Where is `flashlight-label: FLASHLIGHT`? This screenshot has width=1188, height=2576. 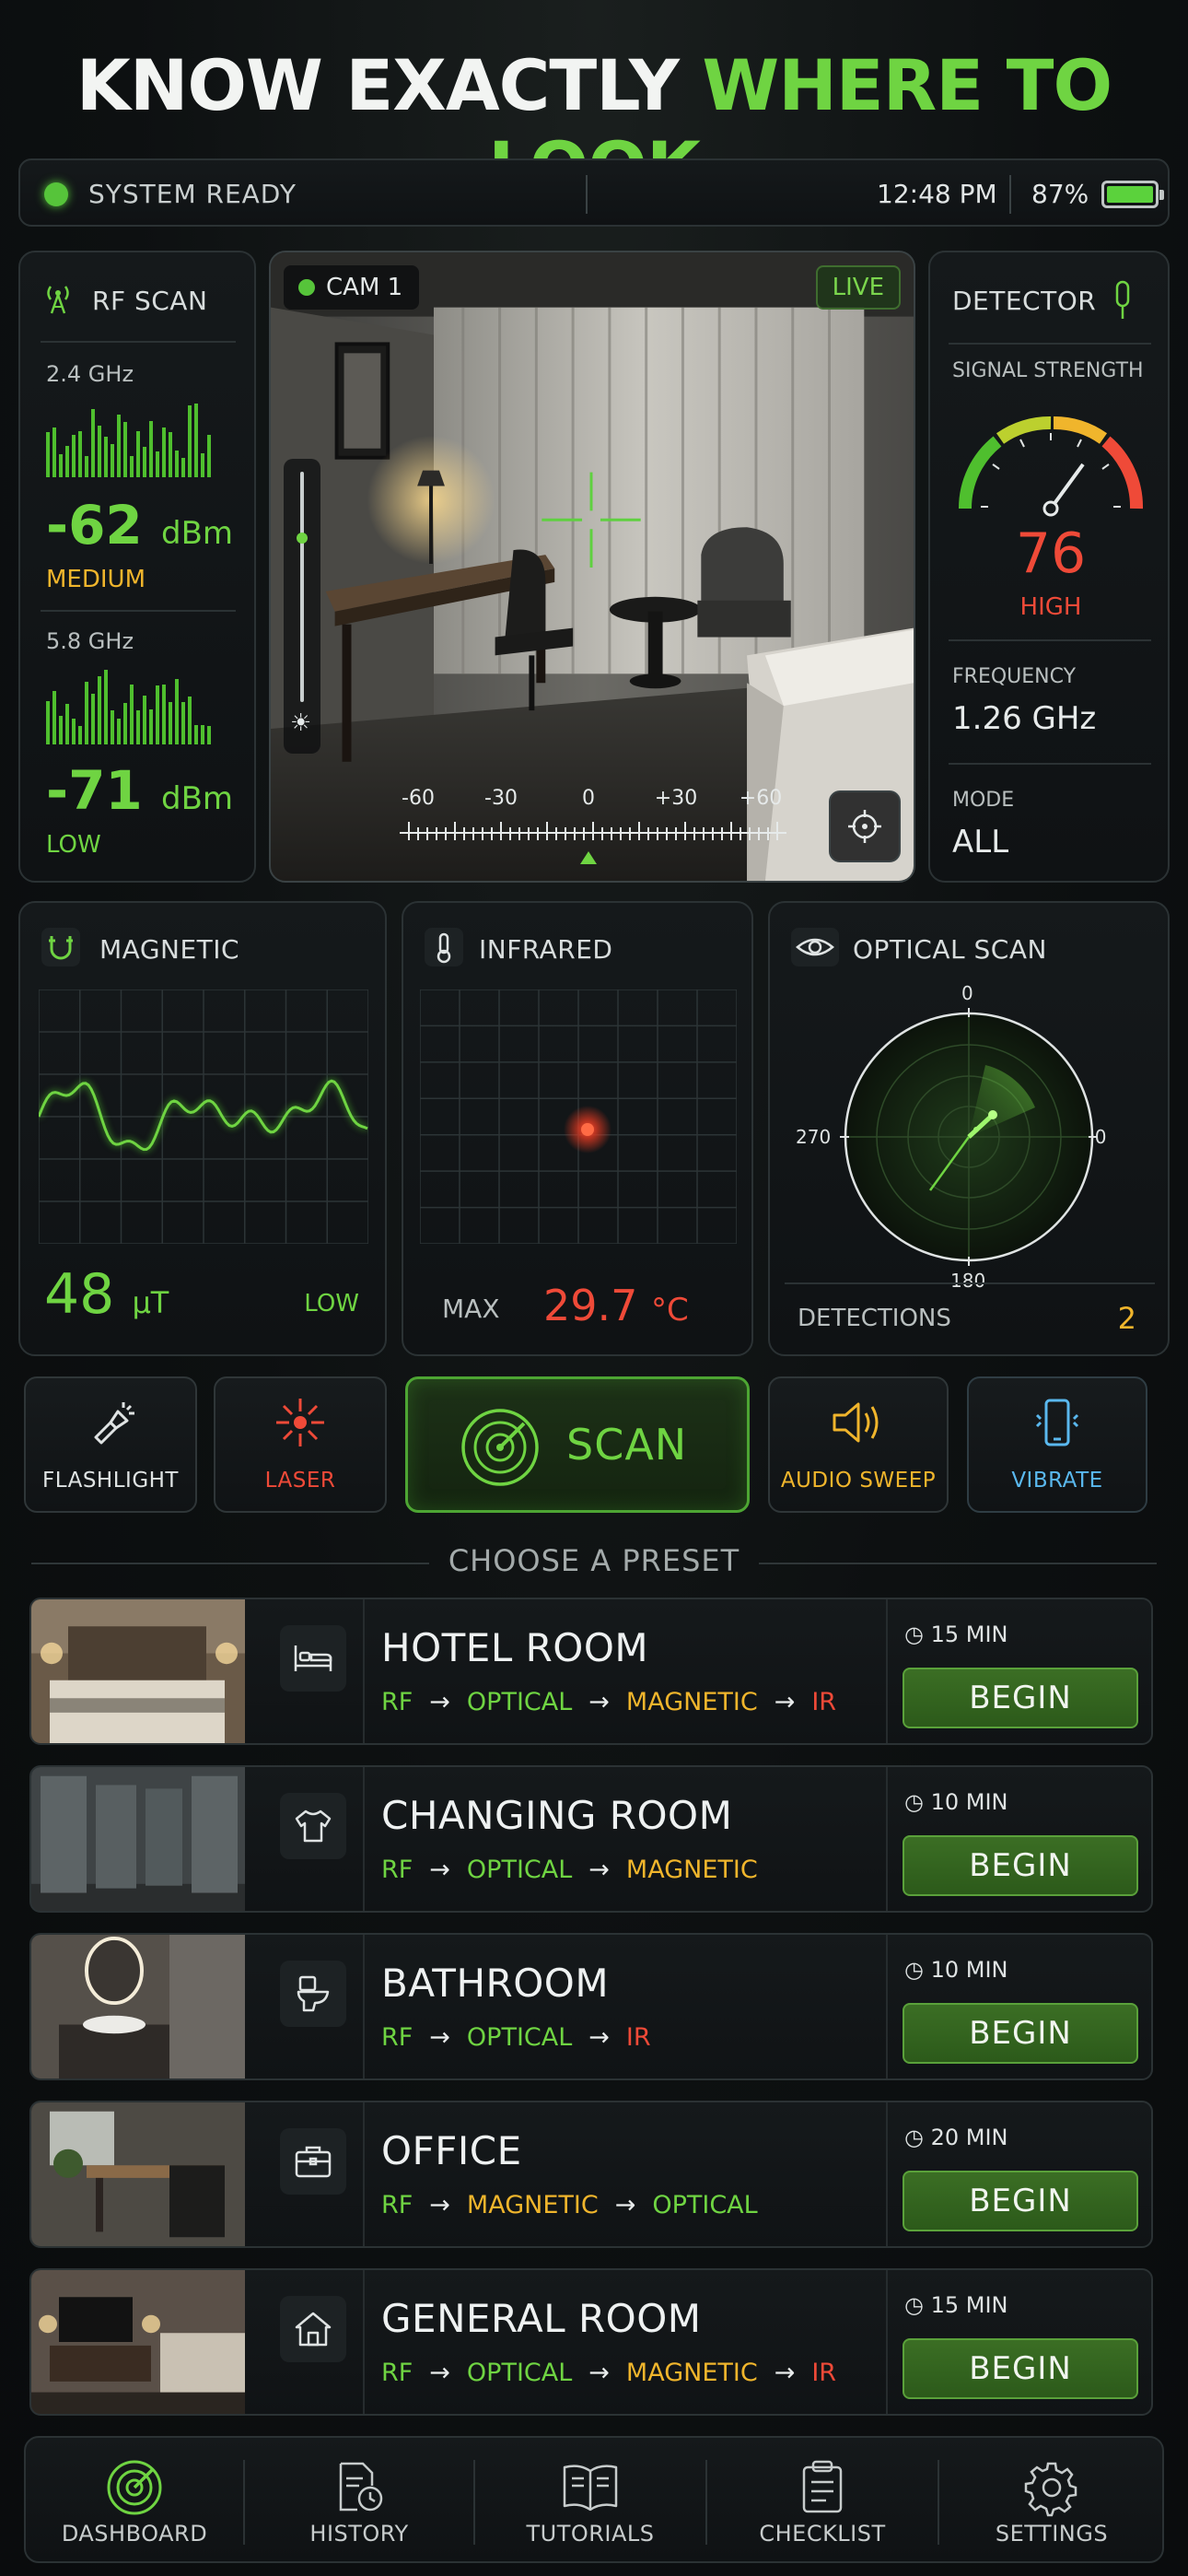 flashlight-label: FLASHLIGHT is located at coordinates (111, 1481).